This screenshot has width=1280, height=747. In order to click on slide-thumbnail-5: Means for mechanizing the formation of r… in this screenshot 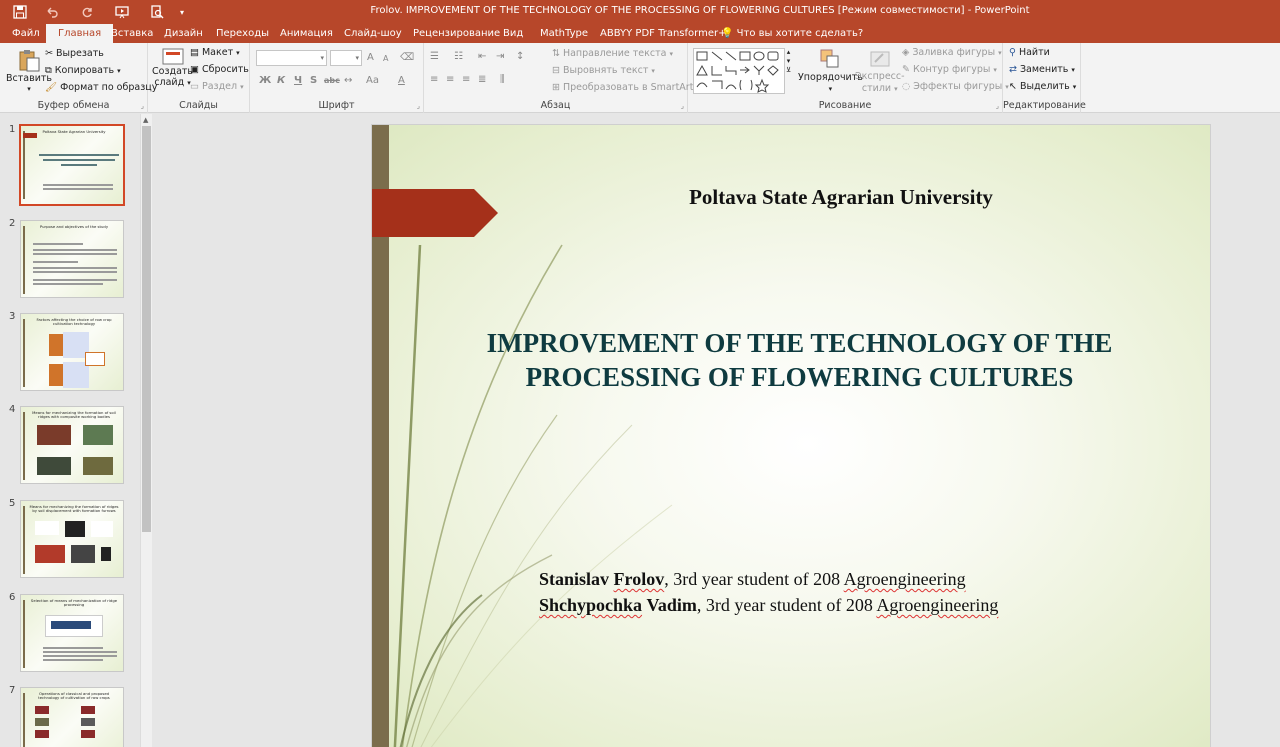, I will do `click(72, 539)`.